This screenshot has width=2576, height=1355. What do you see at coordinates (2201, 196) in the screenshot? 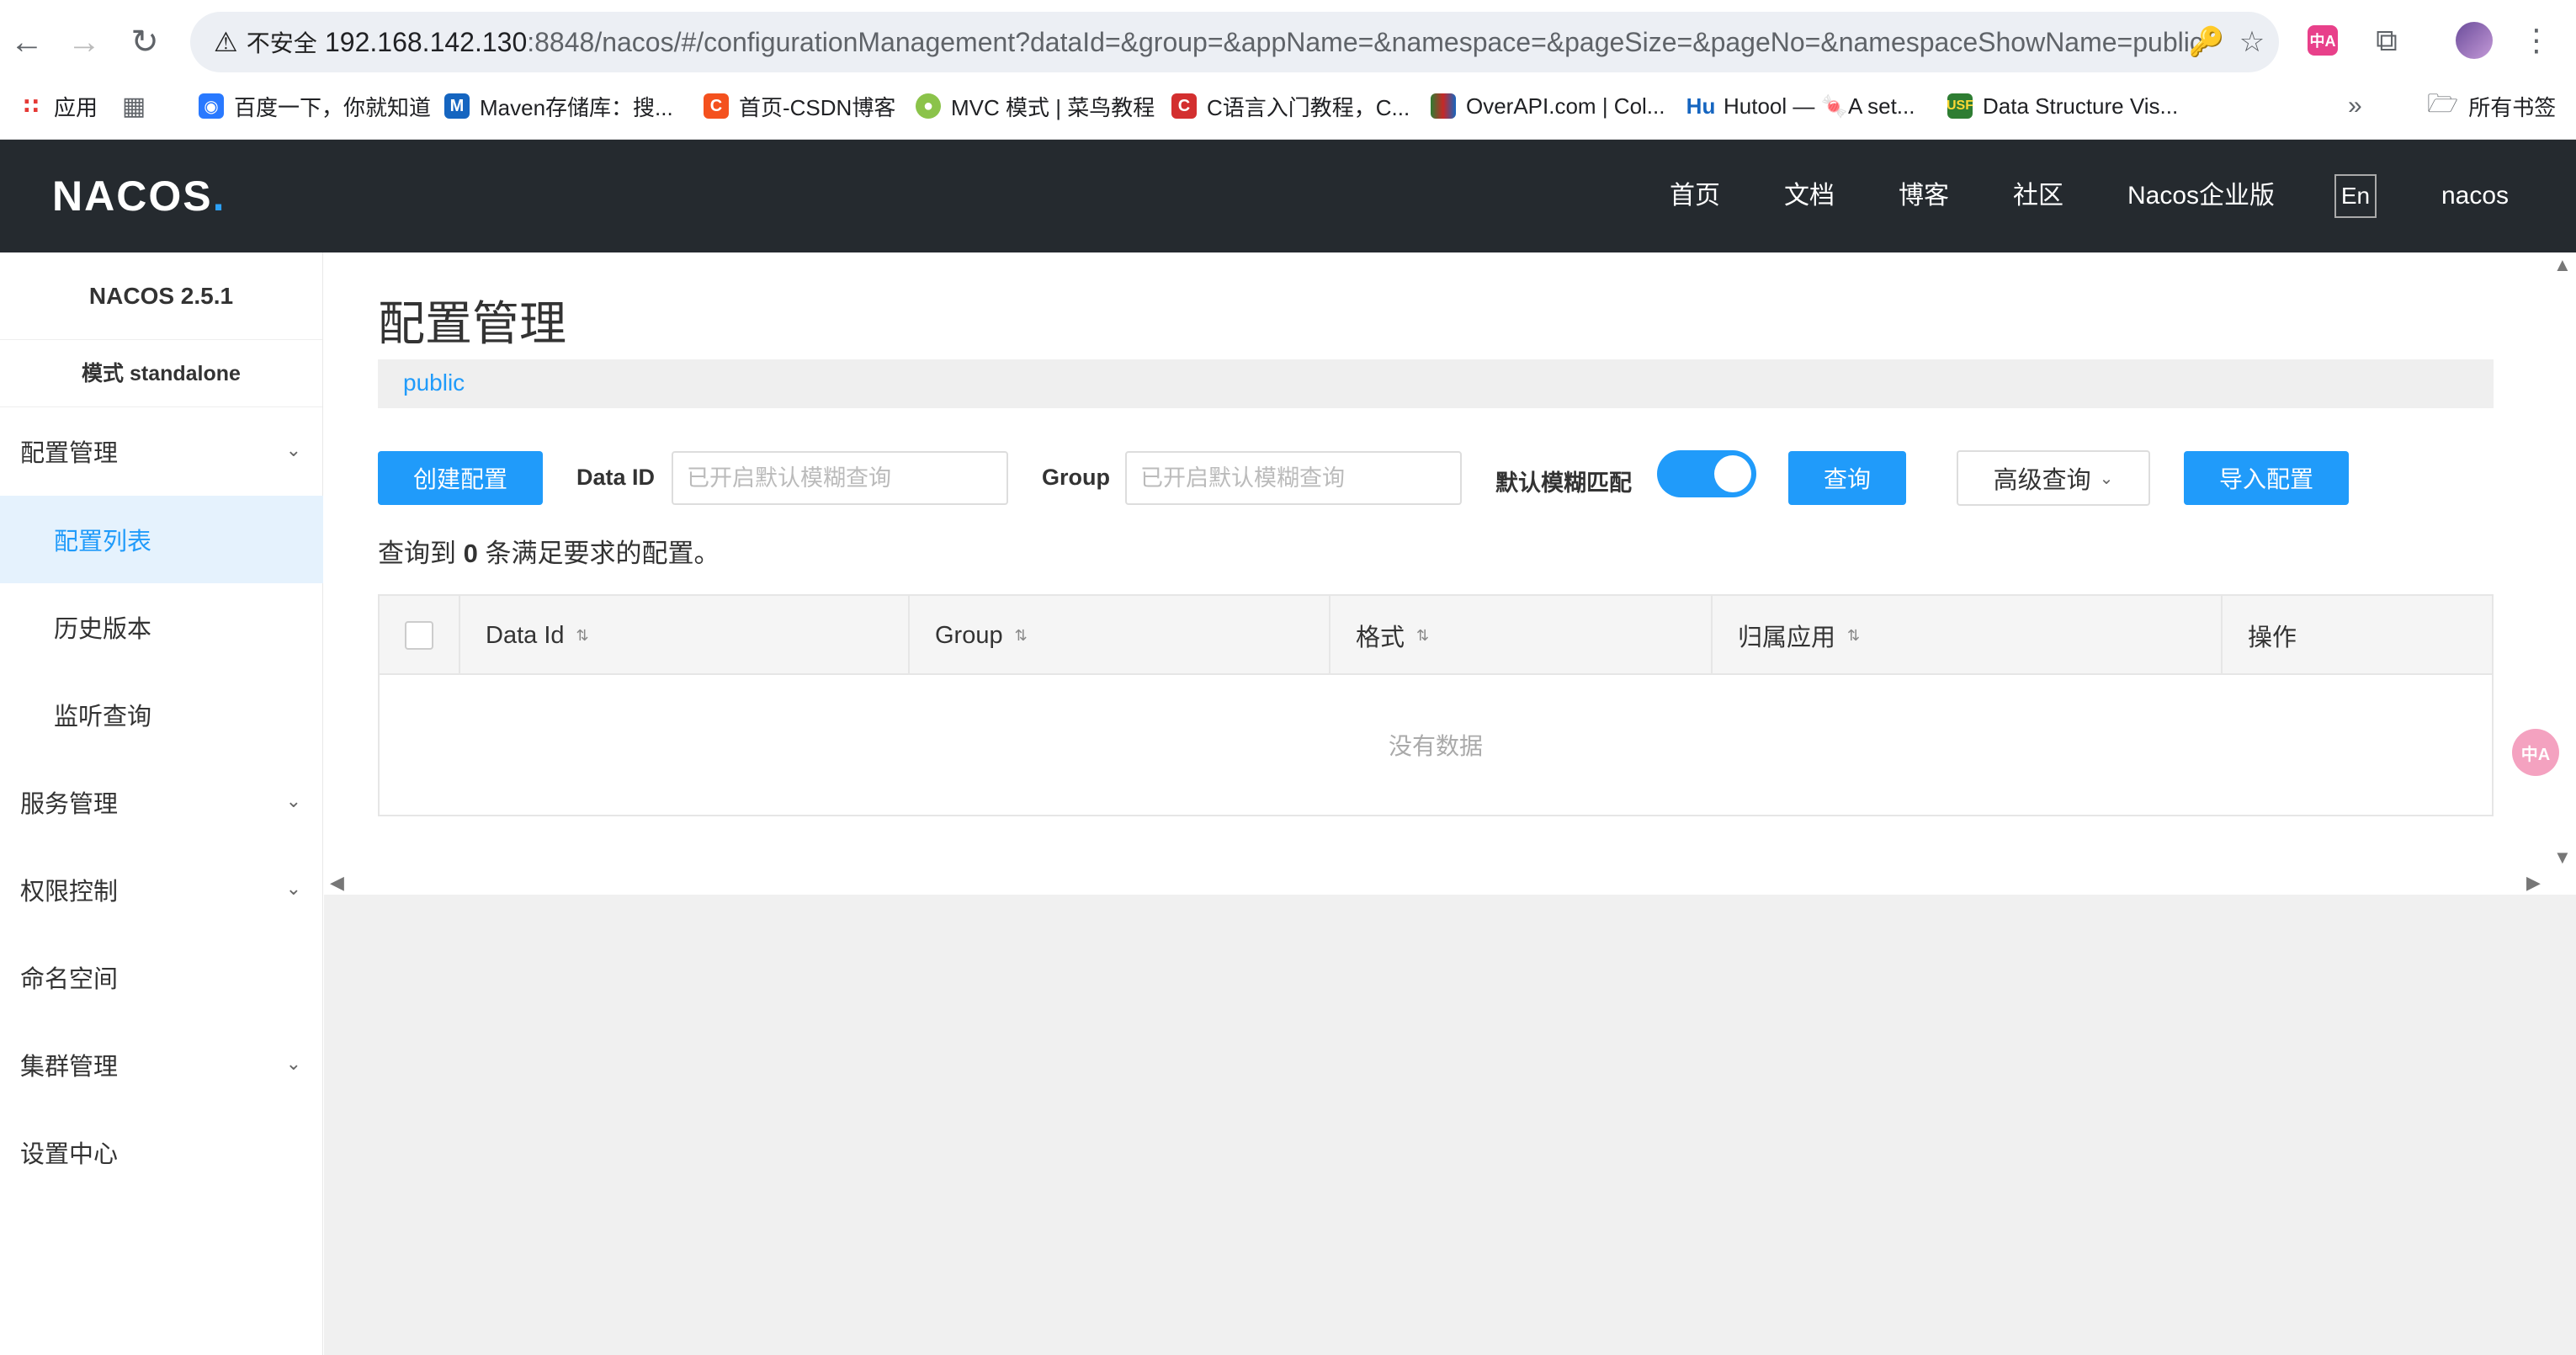
I see `nav-enterprise: Nacos企业版` at bounding box center [2201, 196].